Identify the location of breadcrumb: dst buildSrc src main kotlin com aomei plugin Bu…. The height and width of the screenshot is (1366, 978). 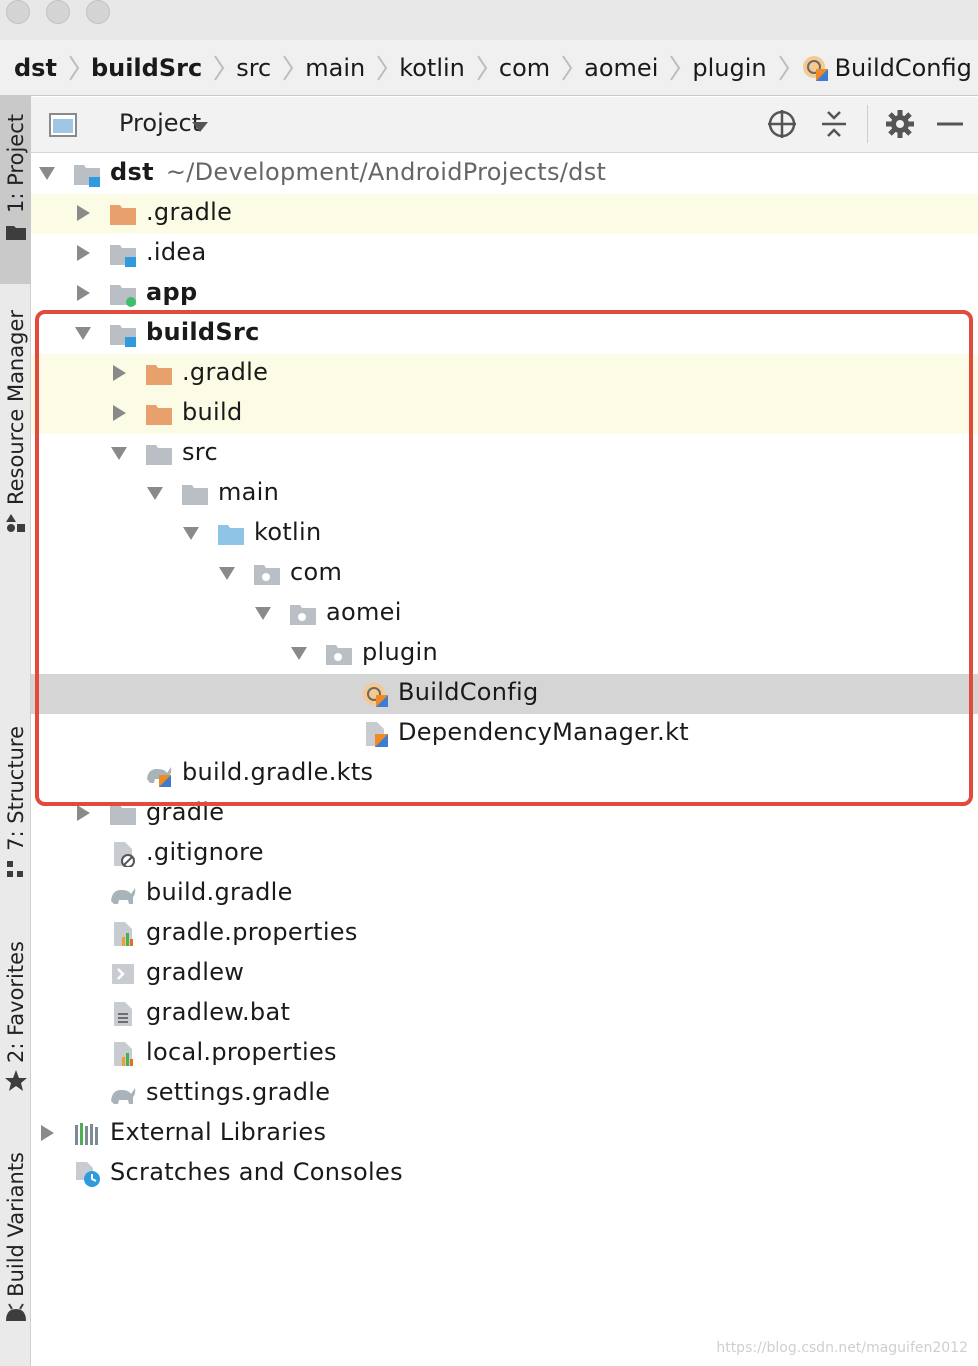
(489, 68).